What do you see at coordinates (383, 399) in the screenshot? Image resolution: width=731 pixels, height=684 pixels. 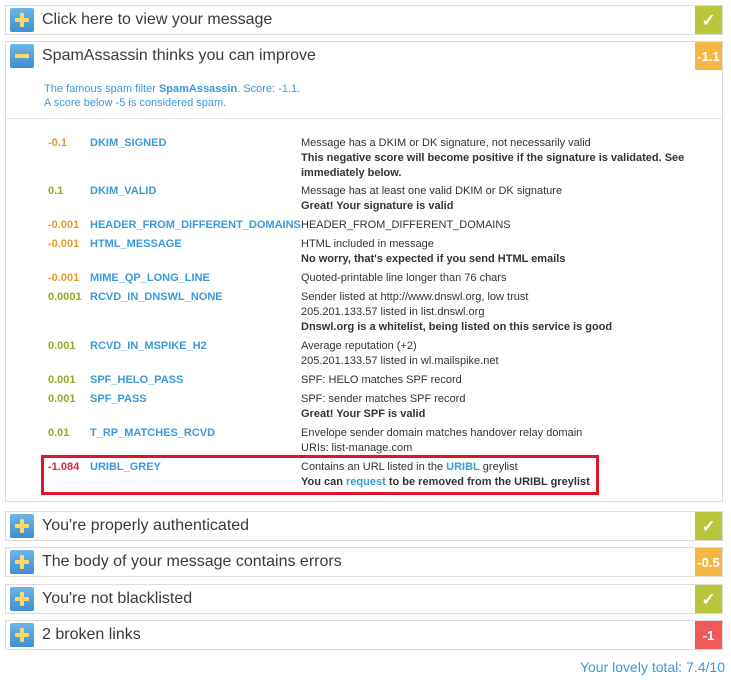 I see `desc-line: SPF: sender matches SPF record` at bounding box center [383, 399].